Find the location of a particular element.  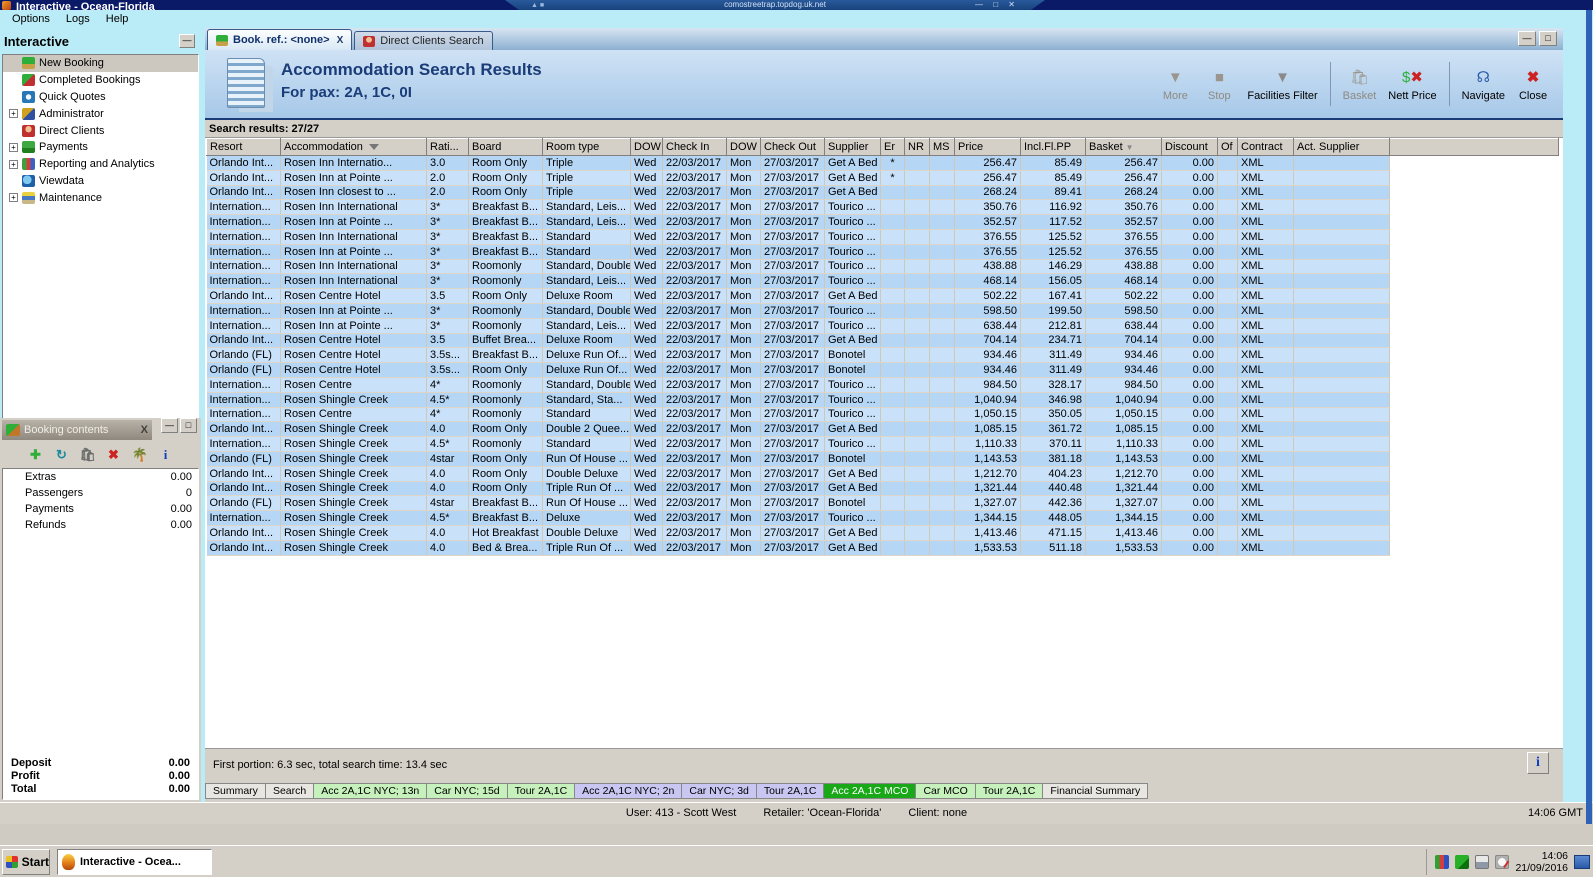

info-icon: i is located at coordinates (166, 455).